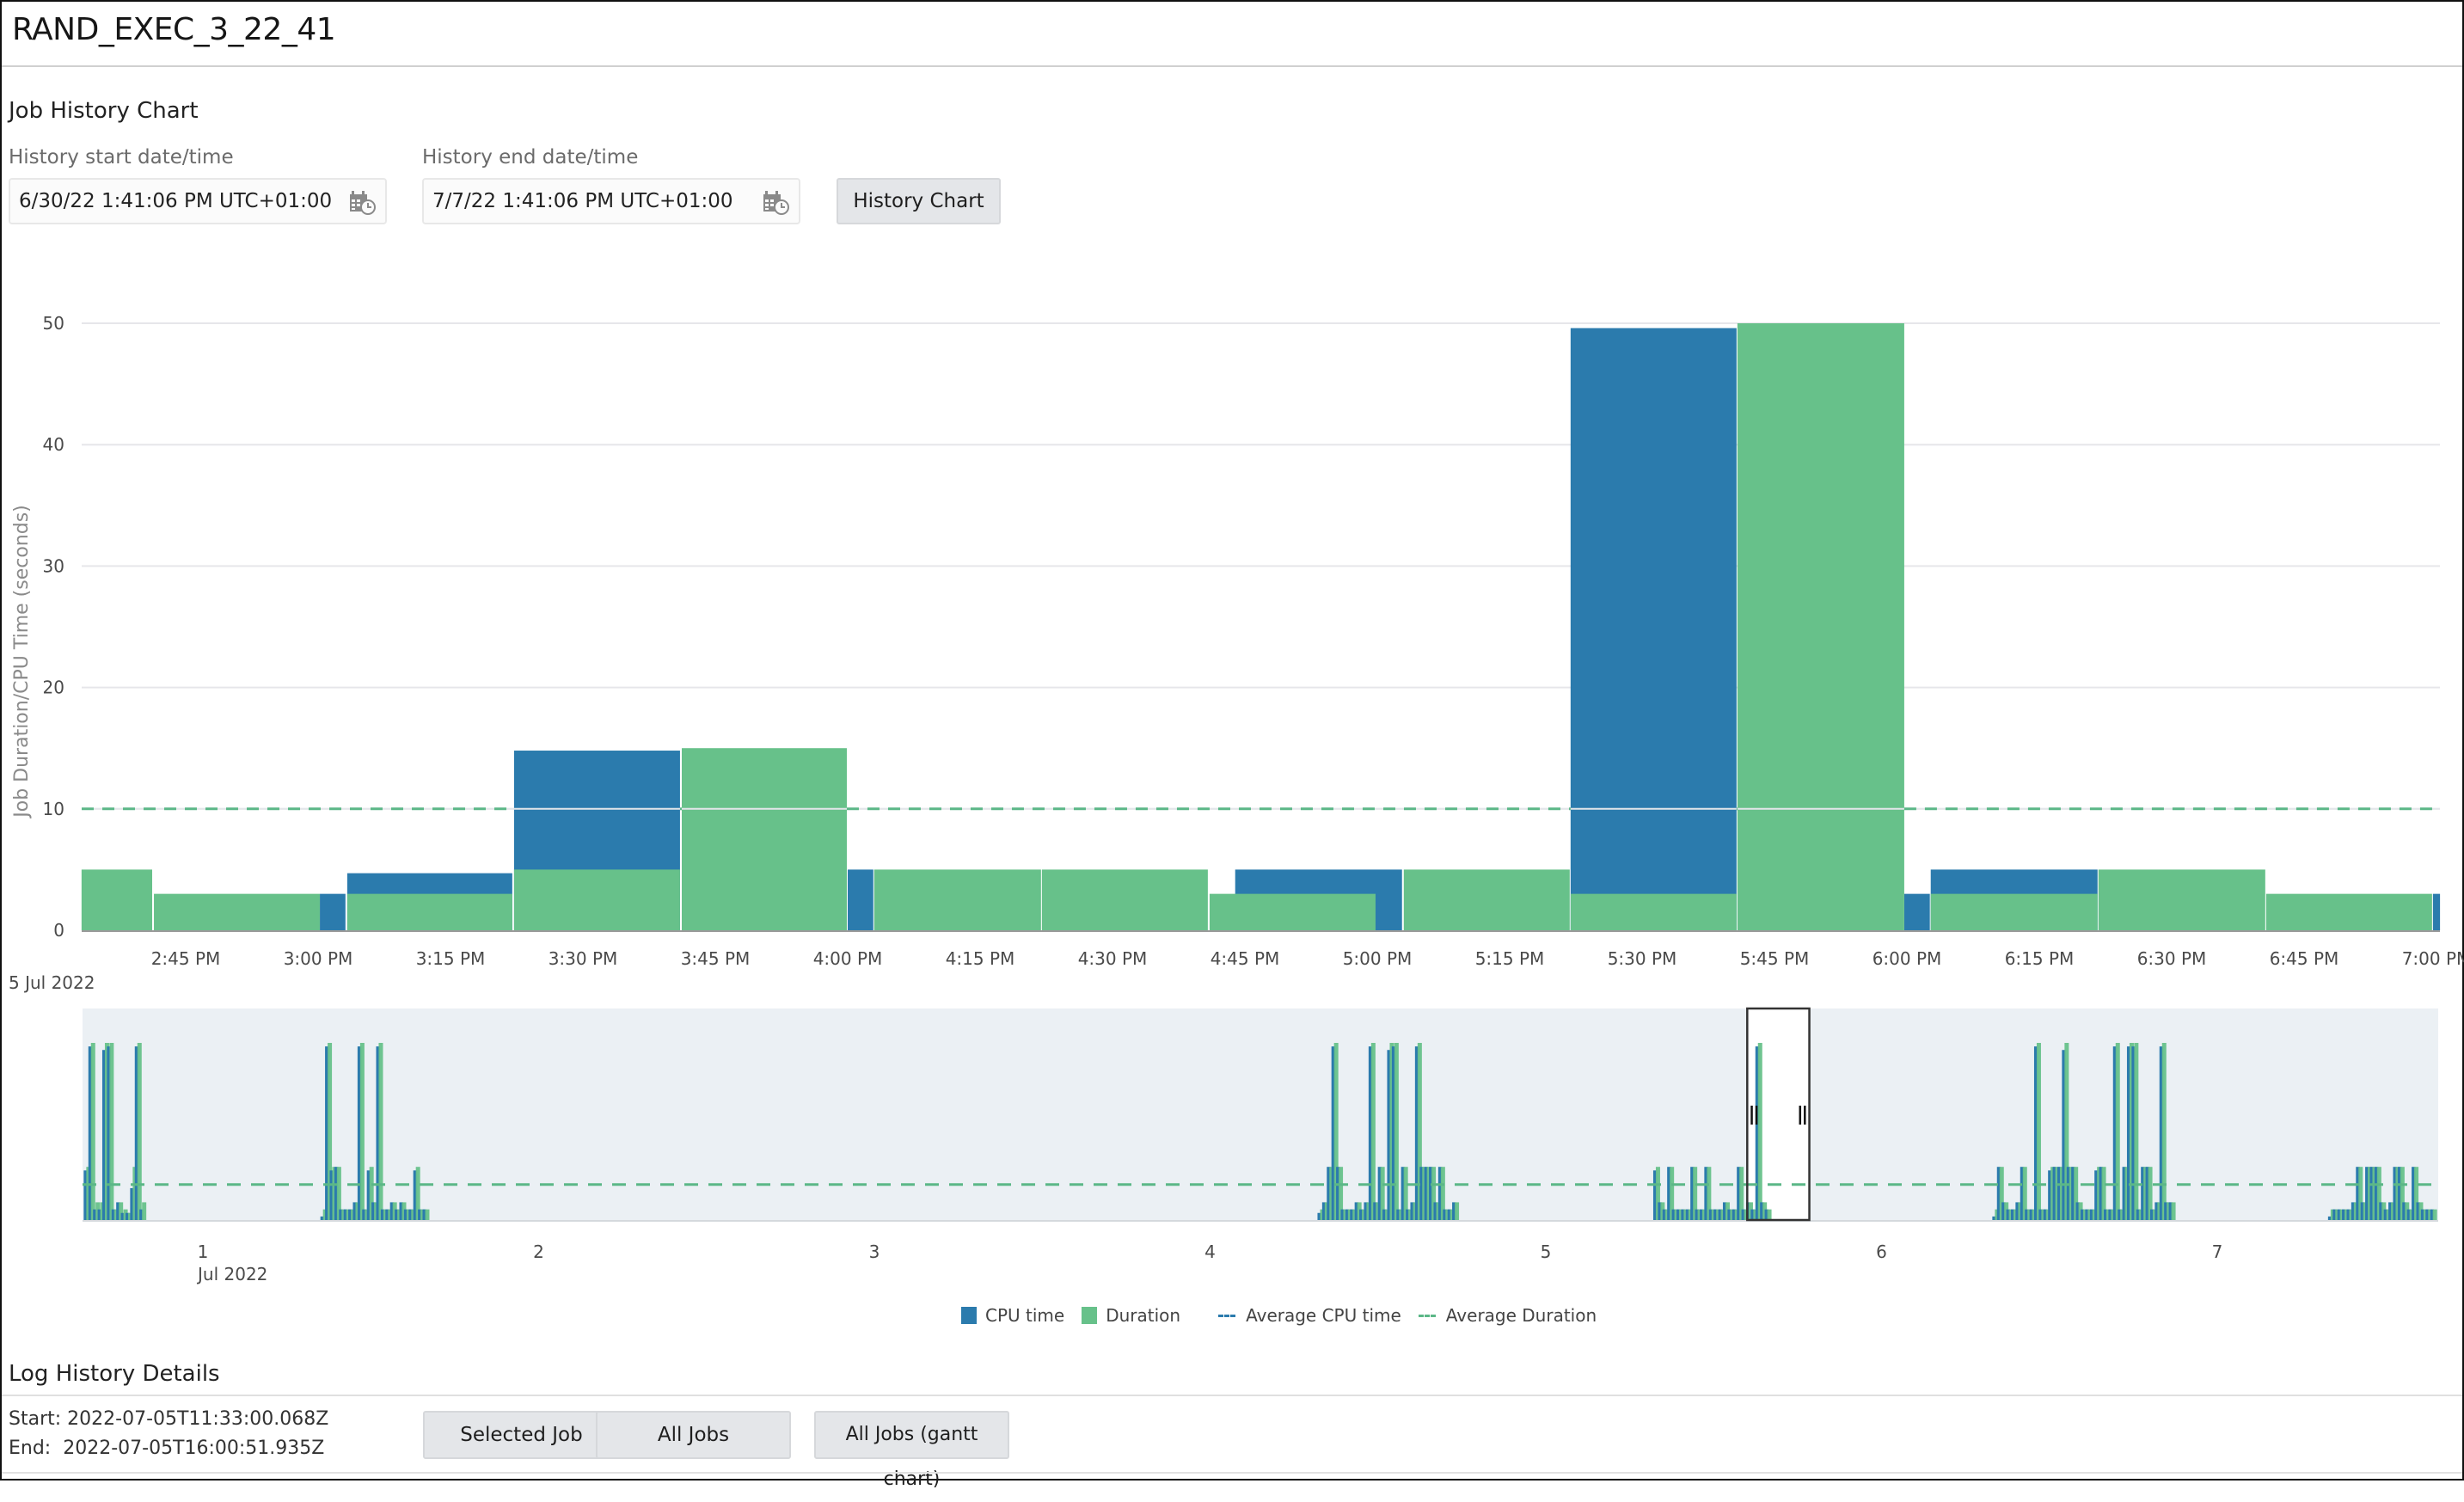 This screenshot has height=1502, width=2464. I want to click on legend-label: CPU time, so click(1025, 1315).